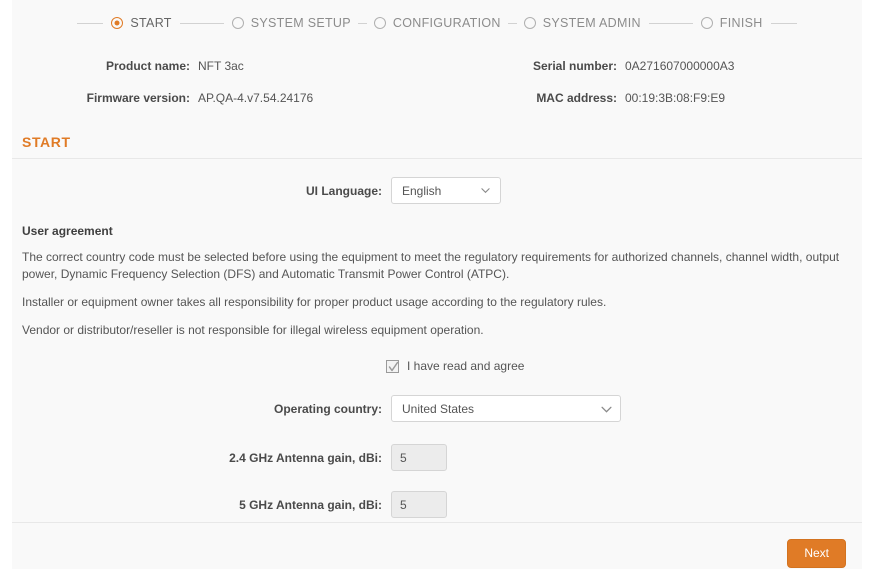  Describe the element at coordinates (310, 504) in the screenshot. I see `antenna-gain-5-label: 5 GHz Antenna gain, dBi:` at that location.